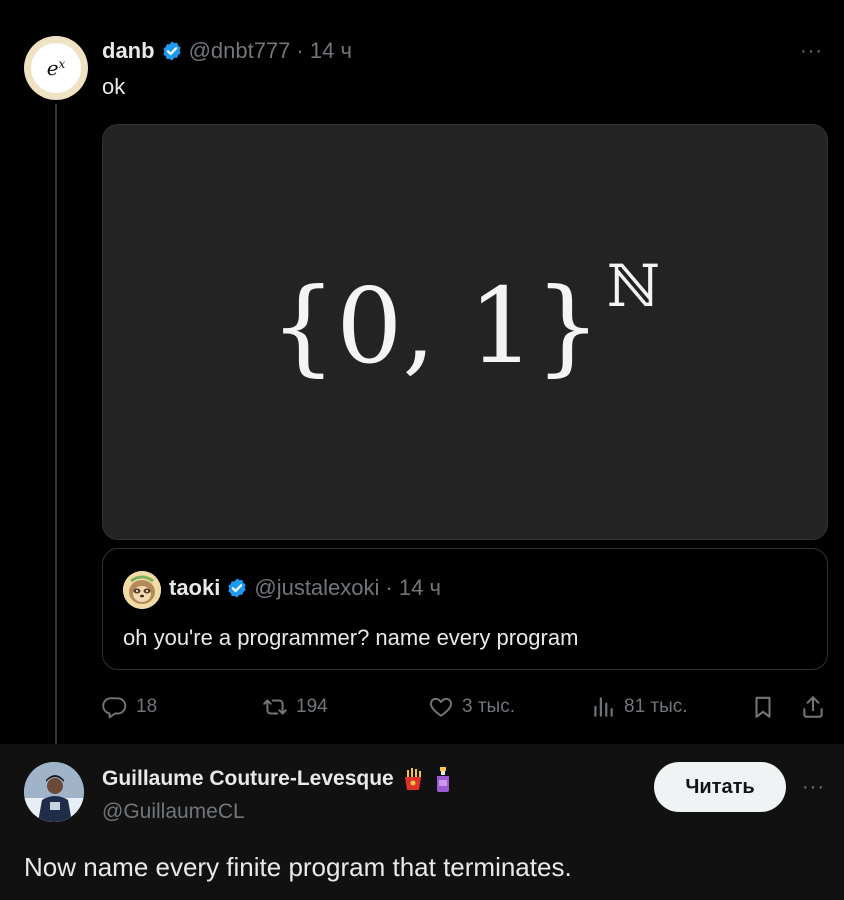  I want to click on tweet-actions: 18 194 3 тыс. 81 тыс., so click(465, 710).